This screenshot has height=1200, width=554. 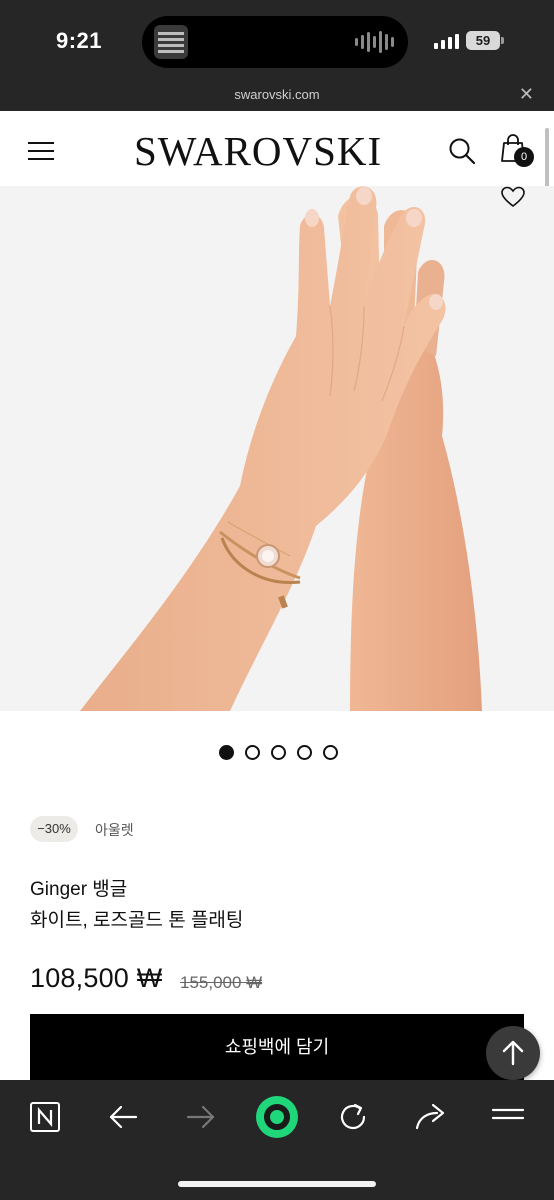 I want to click on status-time: 9:21, so click(x=79, y=40).